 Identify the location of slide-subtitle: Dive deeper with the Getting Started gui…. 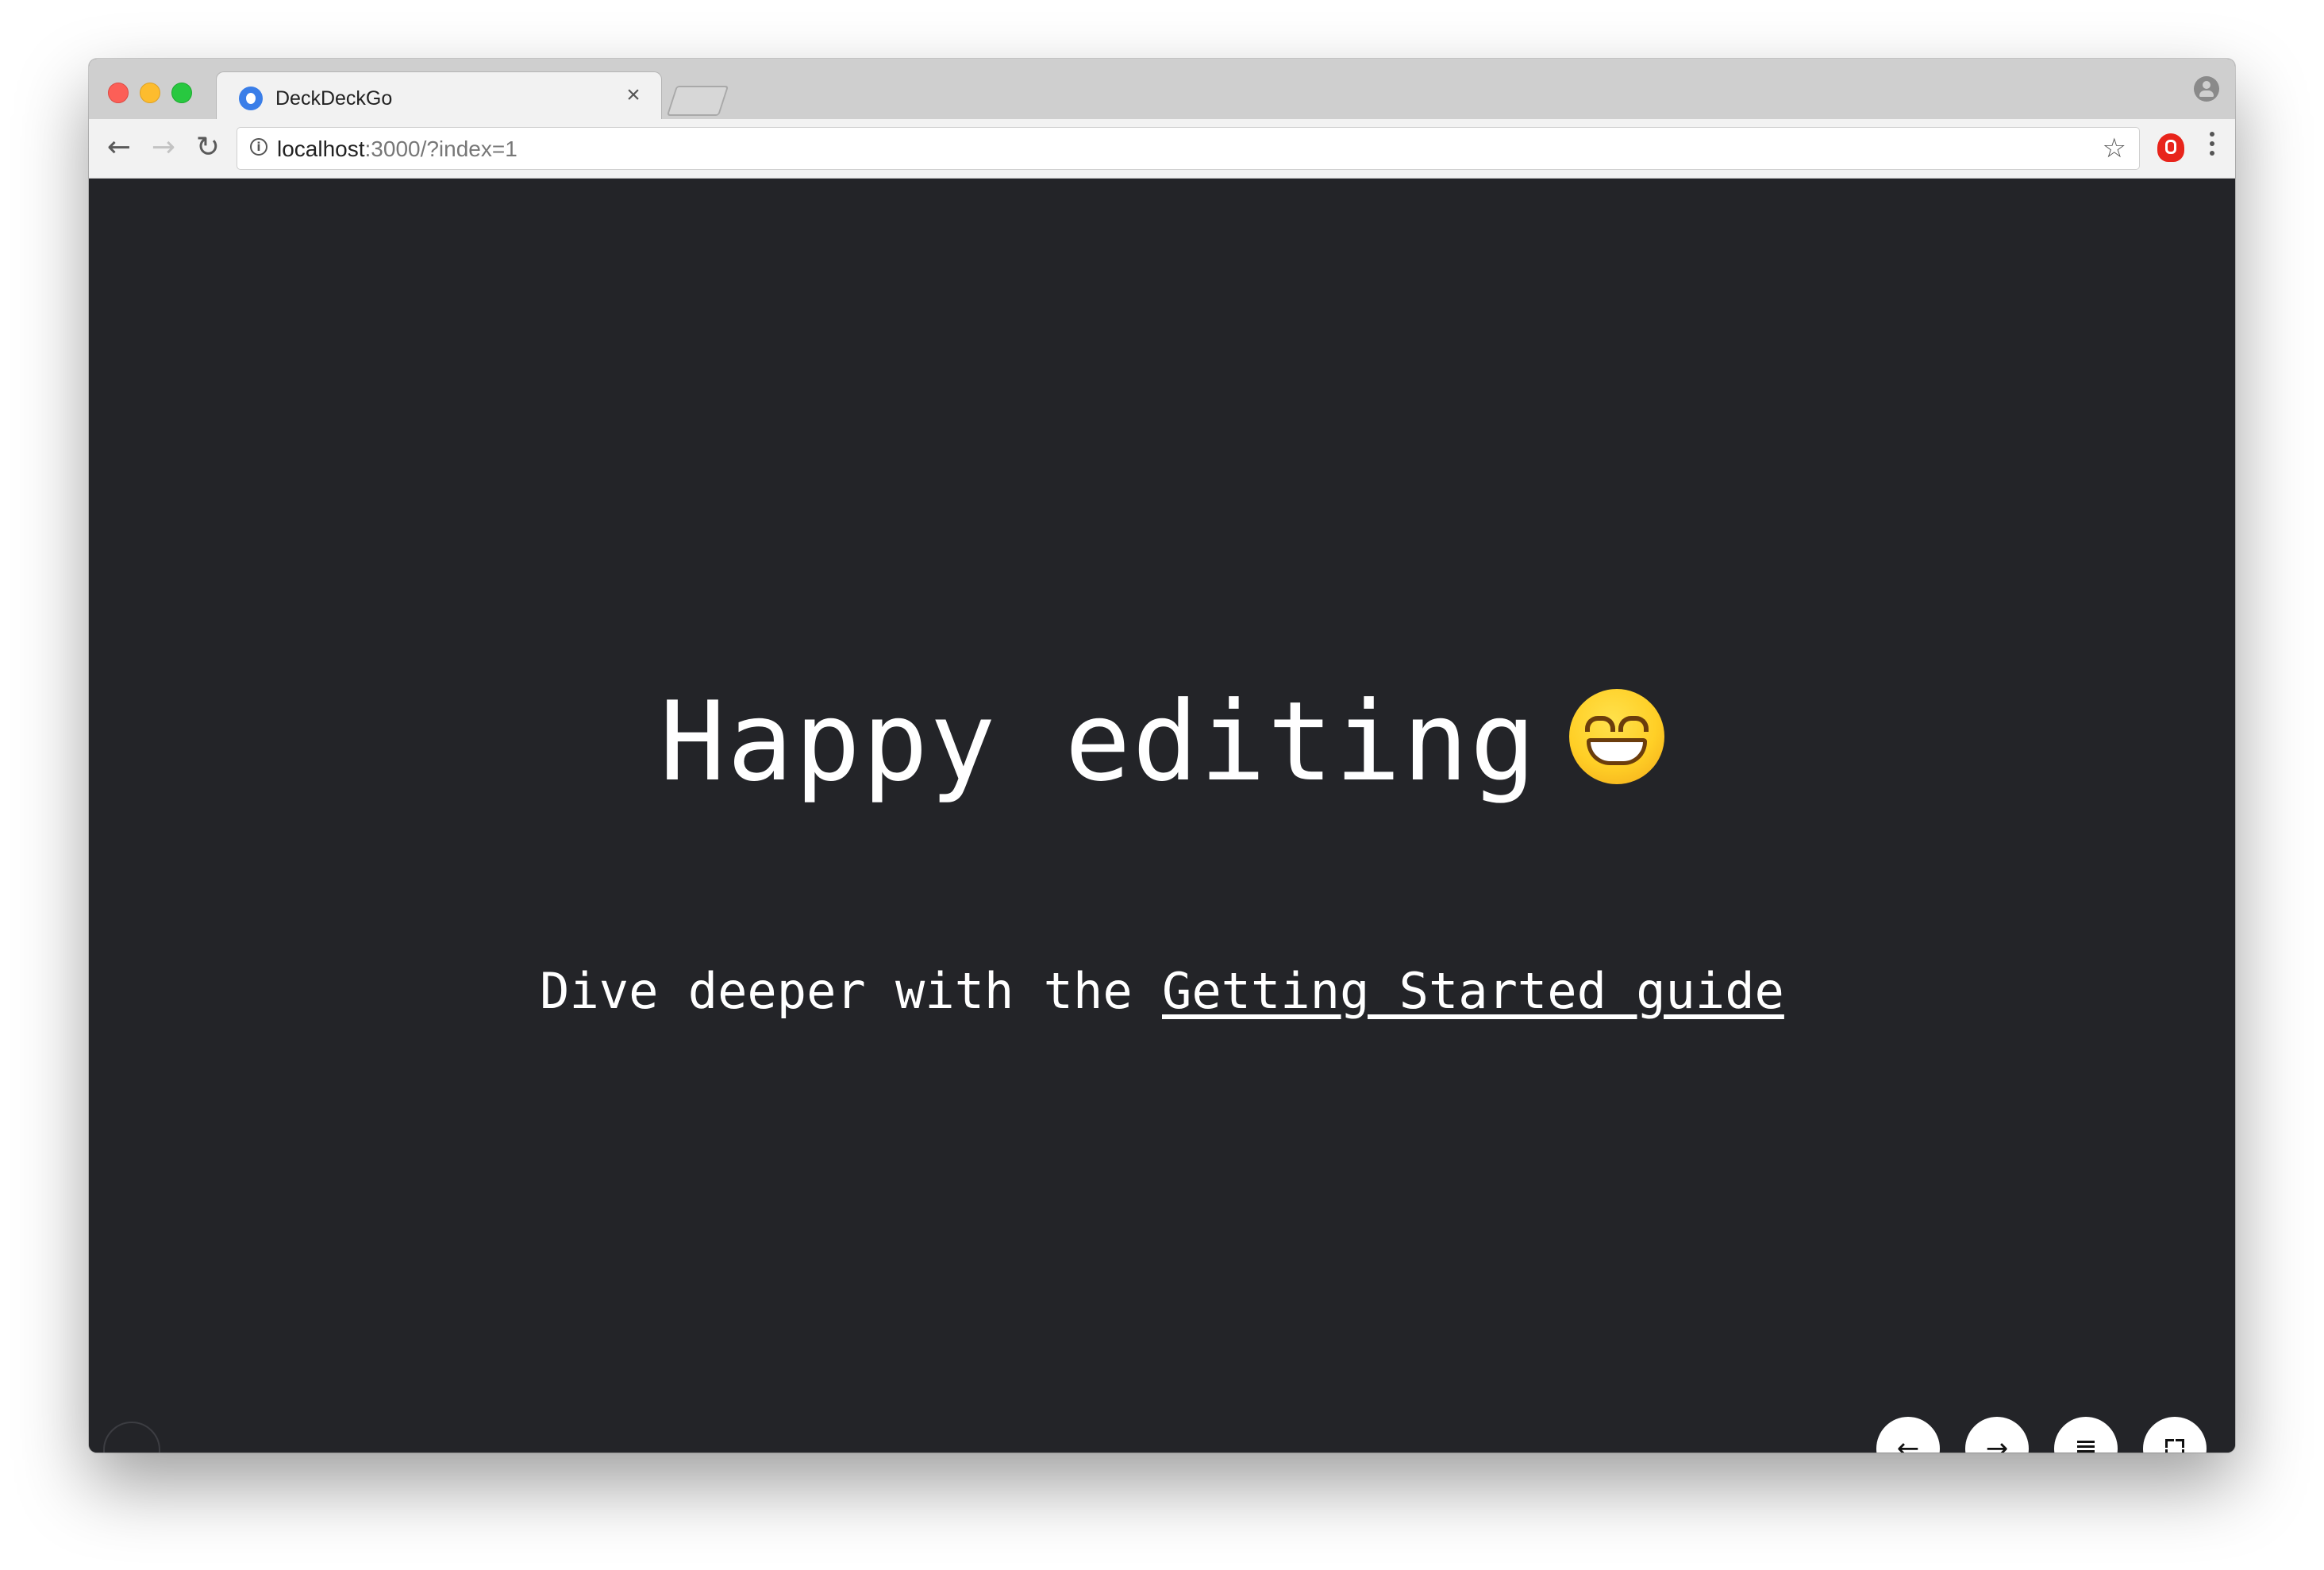
(1162, 991).